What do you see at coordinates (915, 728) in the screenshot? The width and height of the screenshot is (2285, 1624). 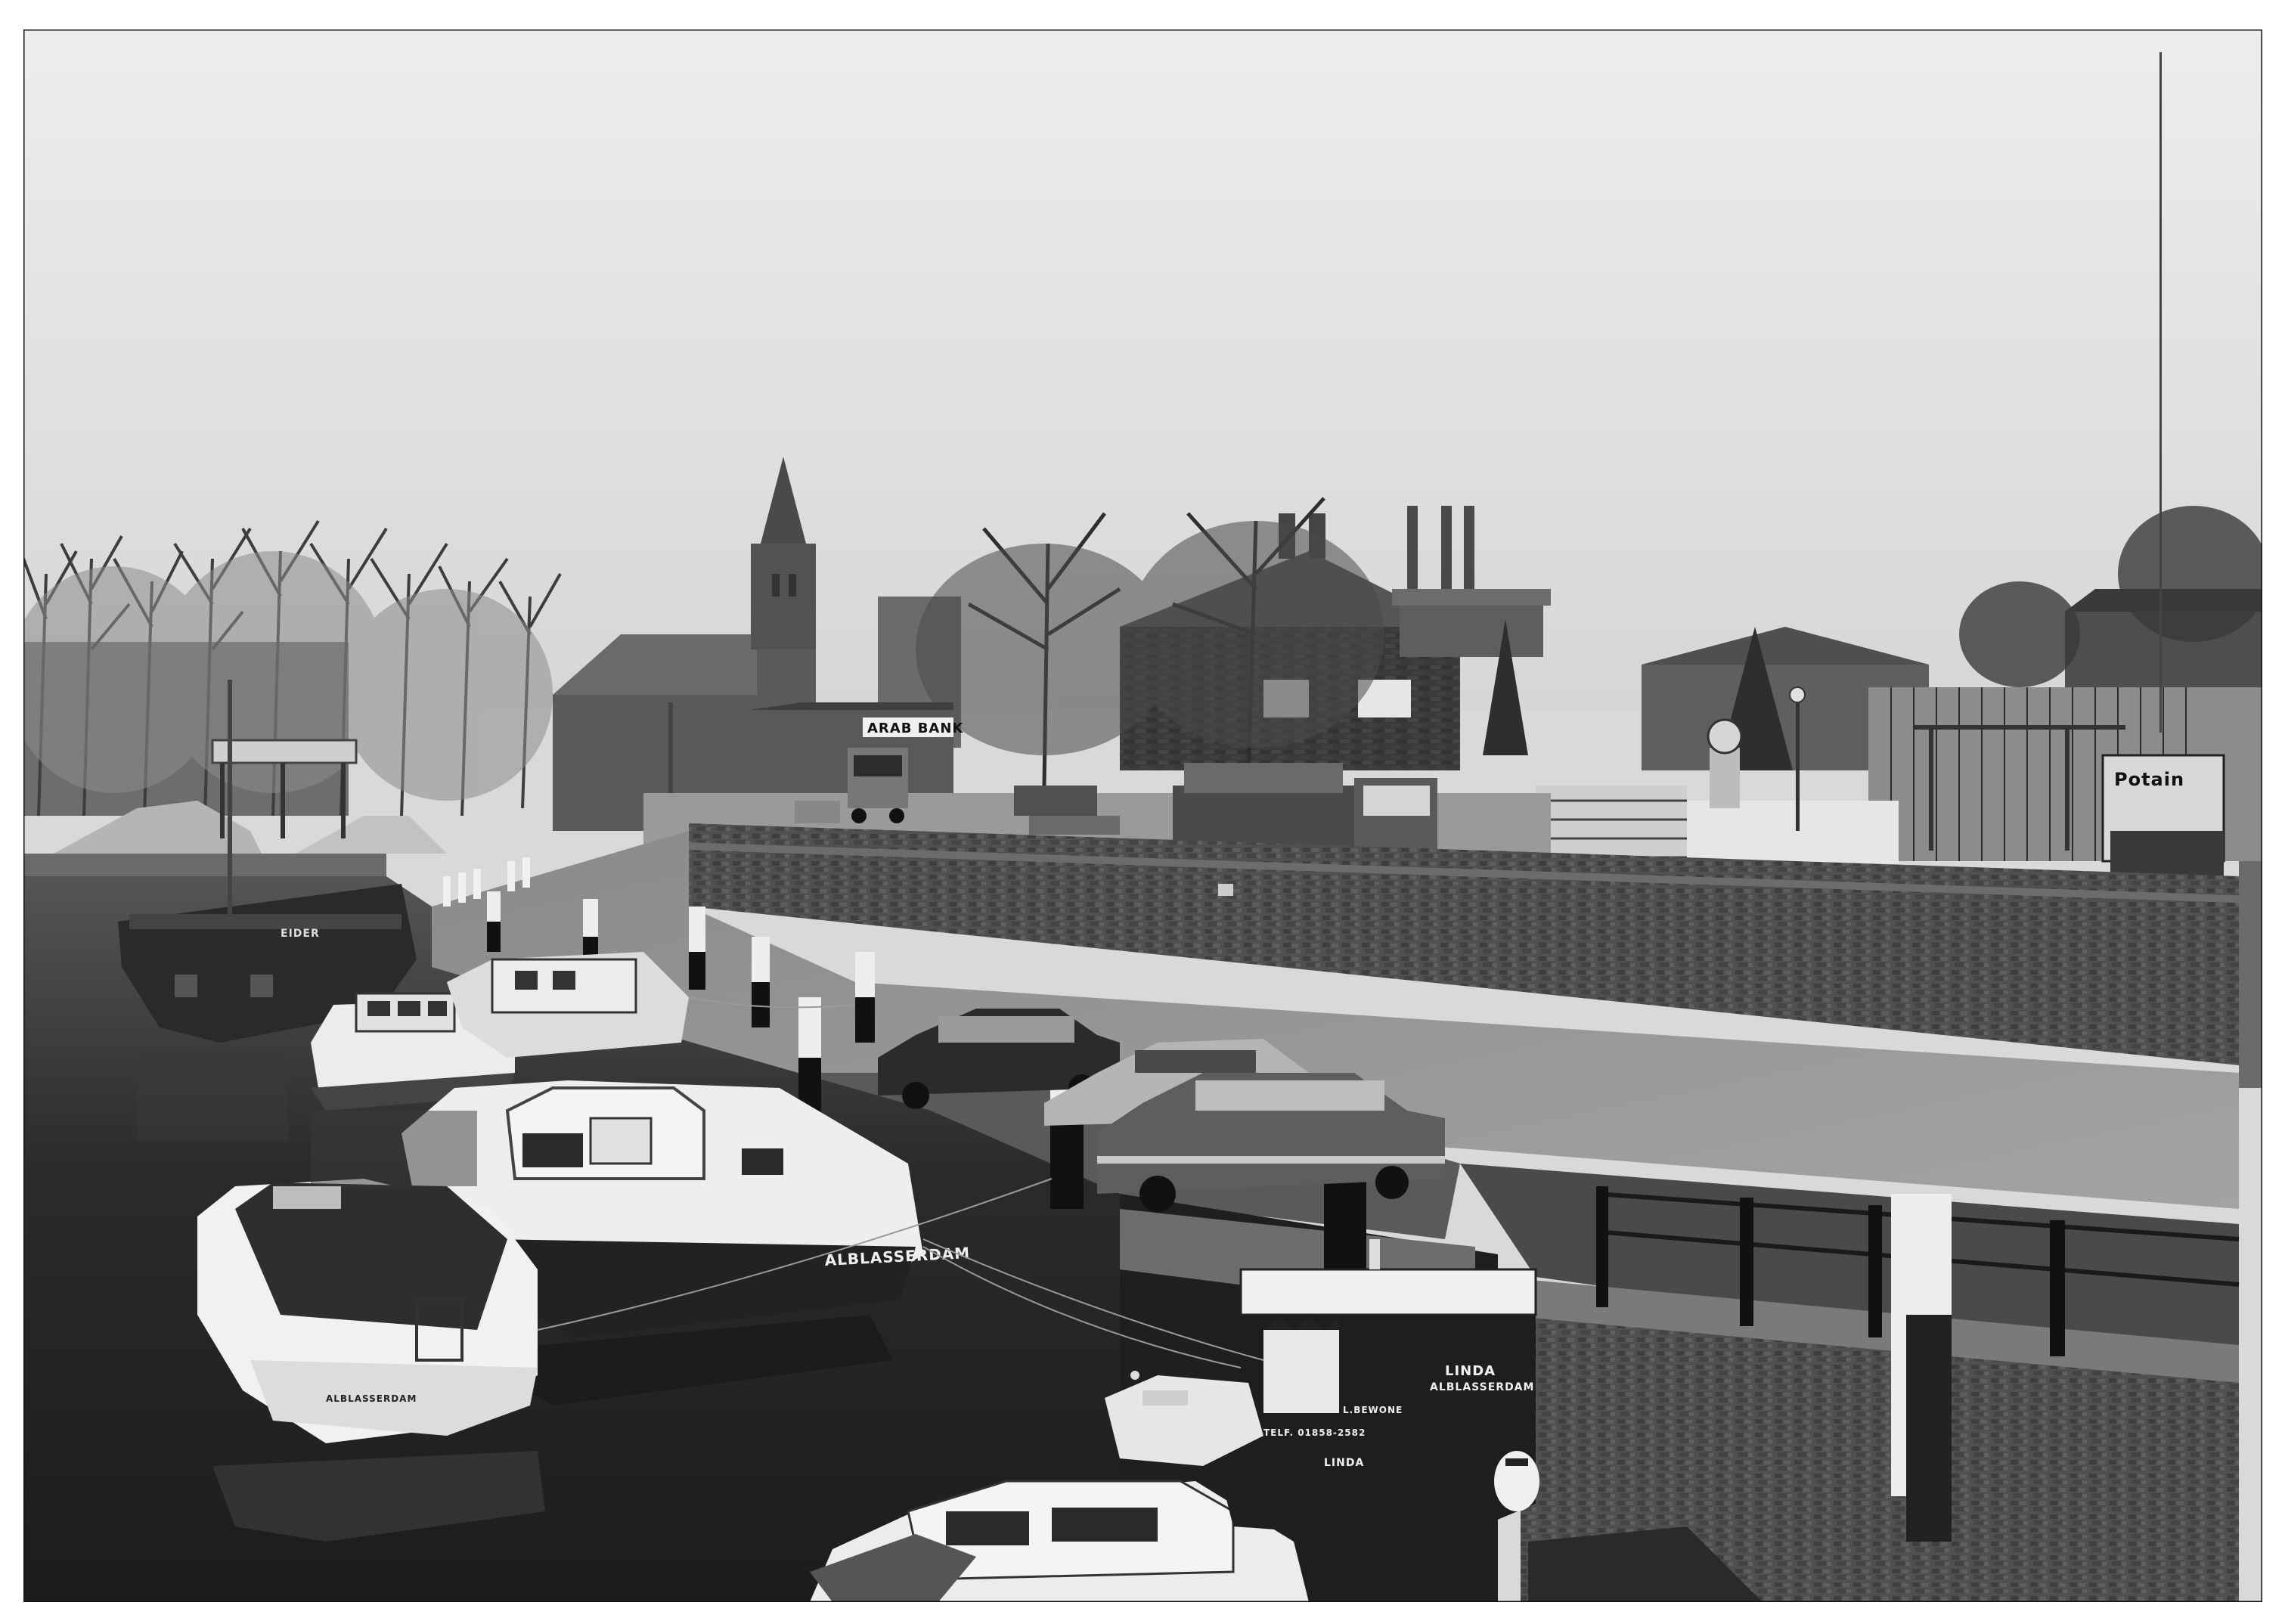 I see `shop-sign-label: ARAB BANK` at bounding box center [915, 728].